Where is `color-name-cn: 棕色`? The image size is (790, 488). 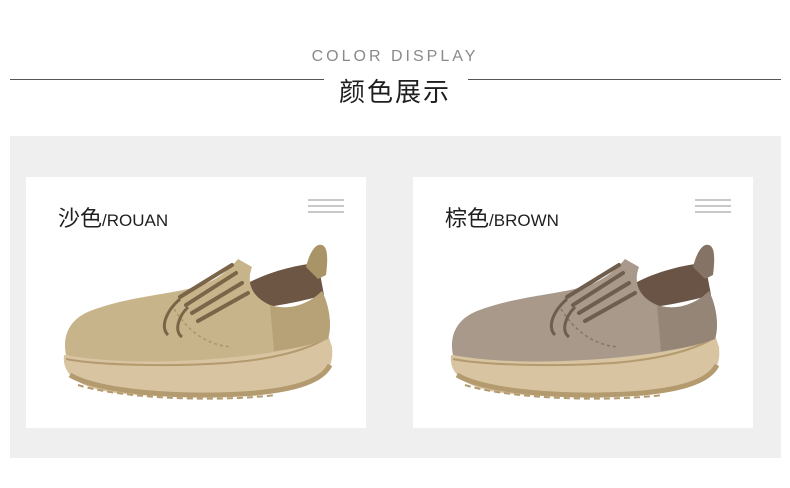
color-name-cn: 棕色 is located at coordinates (467, 219).